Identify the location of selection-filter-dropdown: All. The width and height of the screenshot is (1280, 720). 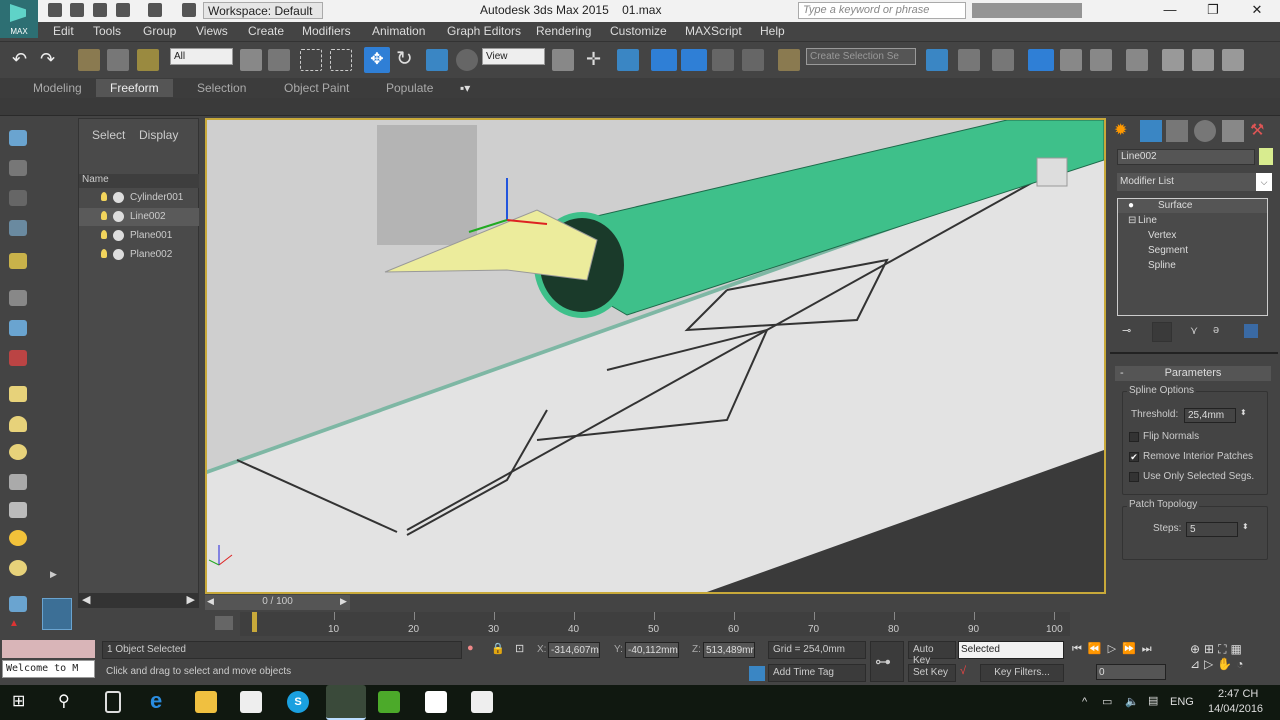
(201, 56).